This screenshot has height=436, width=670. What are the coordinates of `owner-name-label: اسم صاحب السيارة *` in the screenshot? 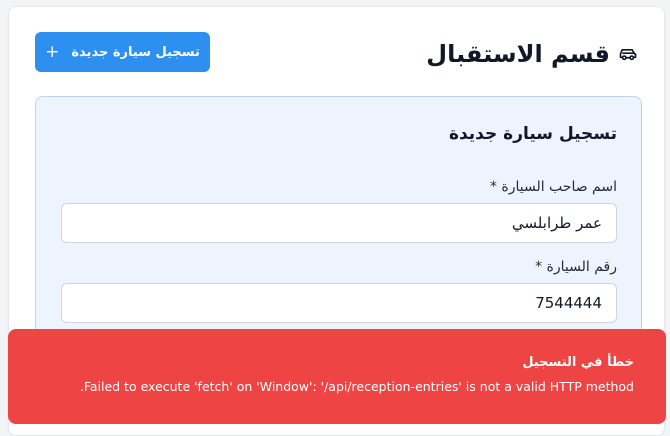 It's located at (553, 187).